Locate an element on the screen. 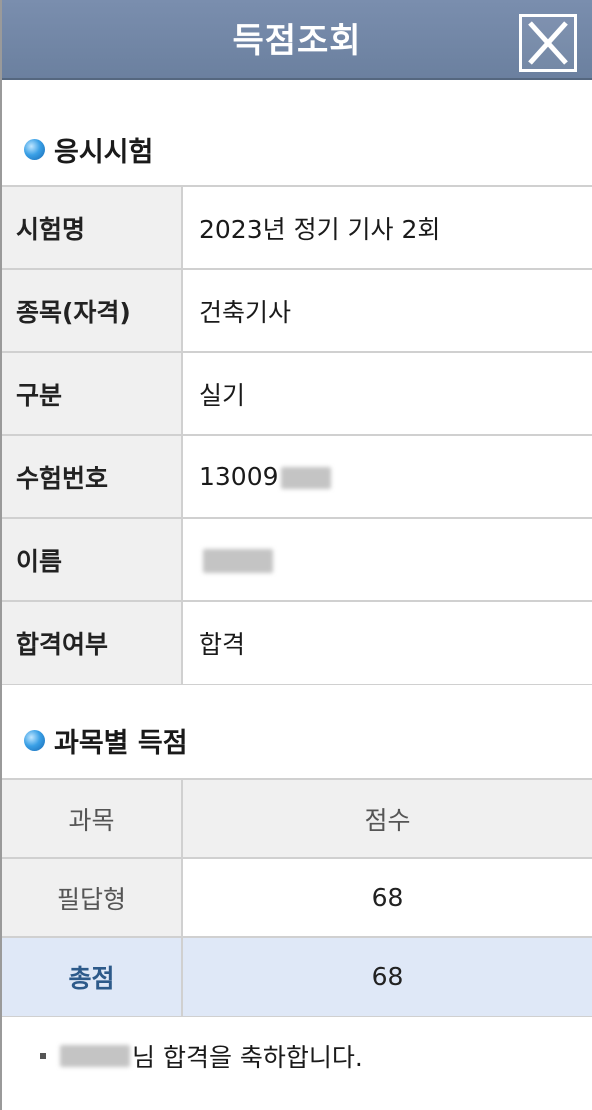 This screenshot has height=1110, width=592. score-section-heading: 과목별 득점 is located at coordinates (106, 740).